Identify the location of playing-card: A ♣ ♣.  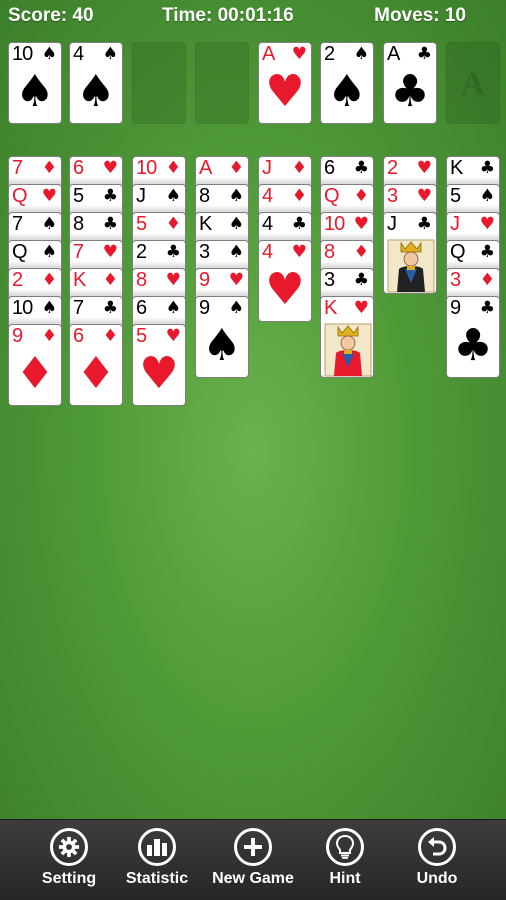
(410, 83).